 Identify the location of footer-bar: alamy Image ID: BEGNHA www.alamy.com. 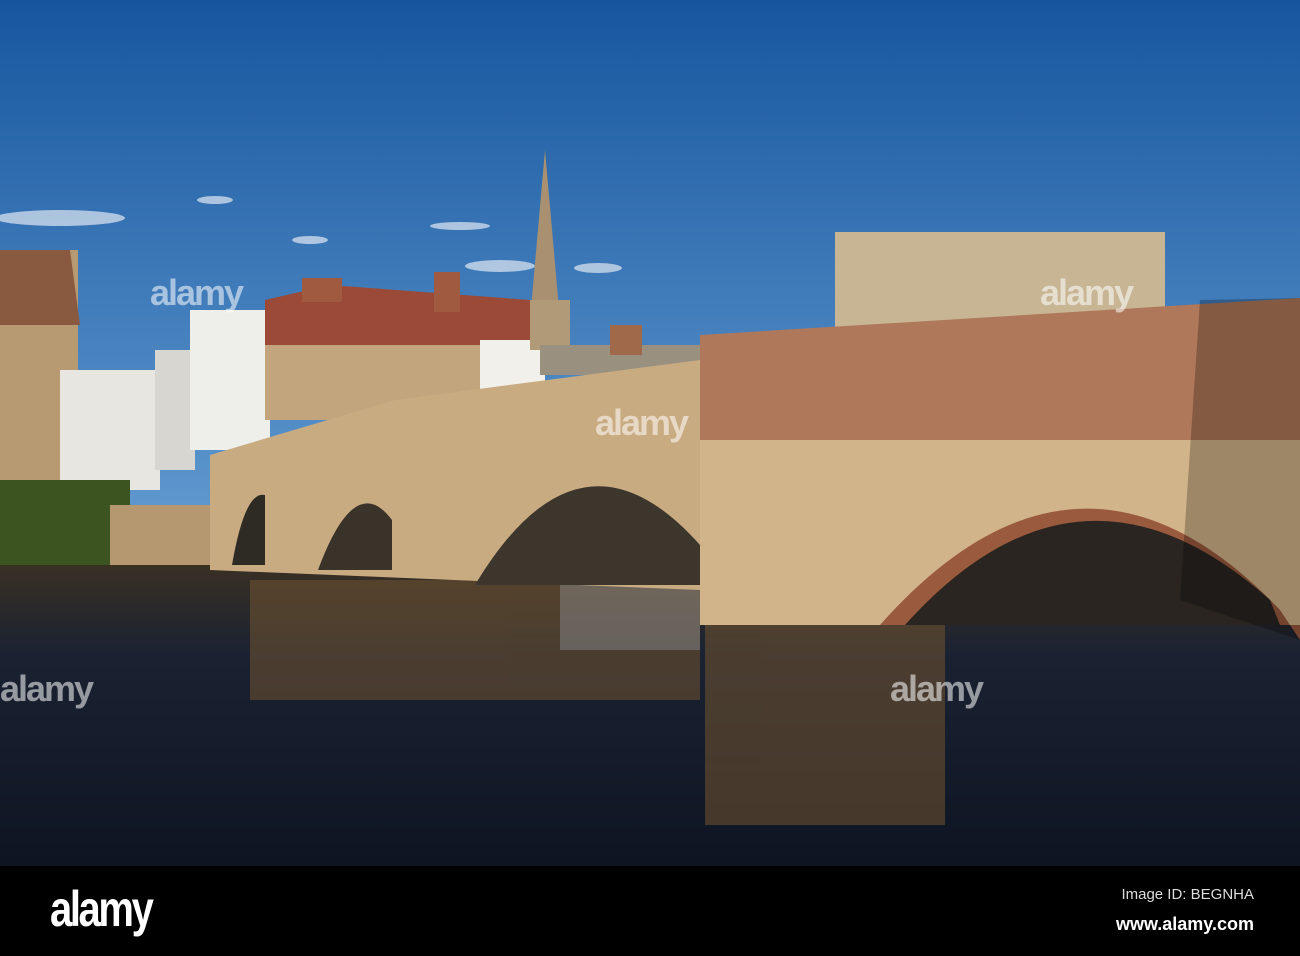
(650, 911).